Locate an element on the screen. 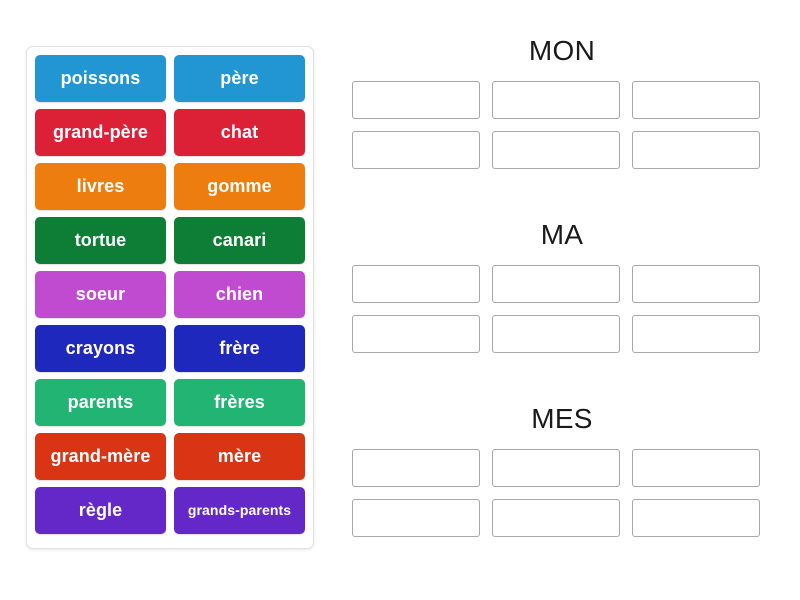 This screenshot has width=800, height=600. tile-row: crayons frère is located at coordinates (170, 348).